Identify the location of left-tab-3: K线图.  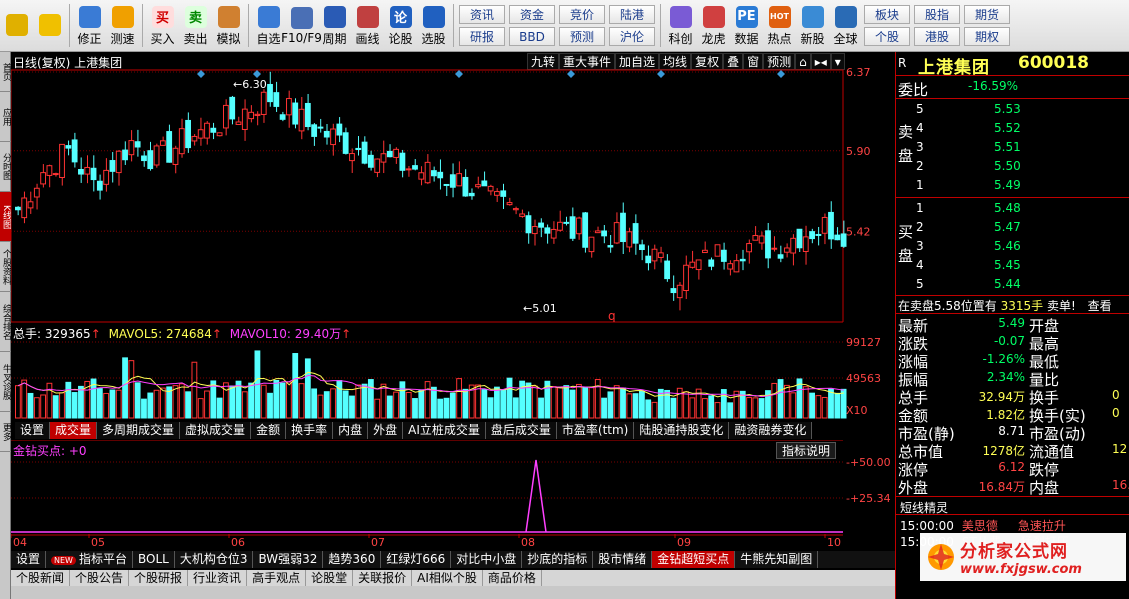
(5, 217).